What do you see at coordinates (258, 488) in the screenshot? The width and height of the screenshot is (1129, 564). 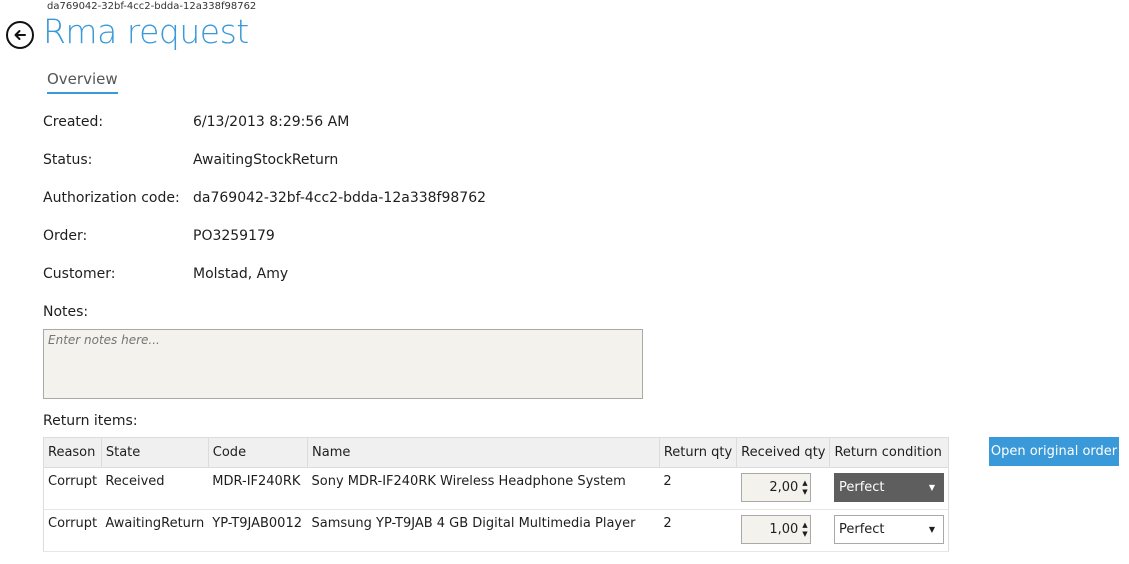 I see `cell-code: MDR-IF240RK` at bounding box center [258, 488].